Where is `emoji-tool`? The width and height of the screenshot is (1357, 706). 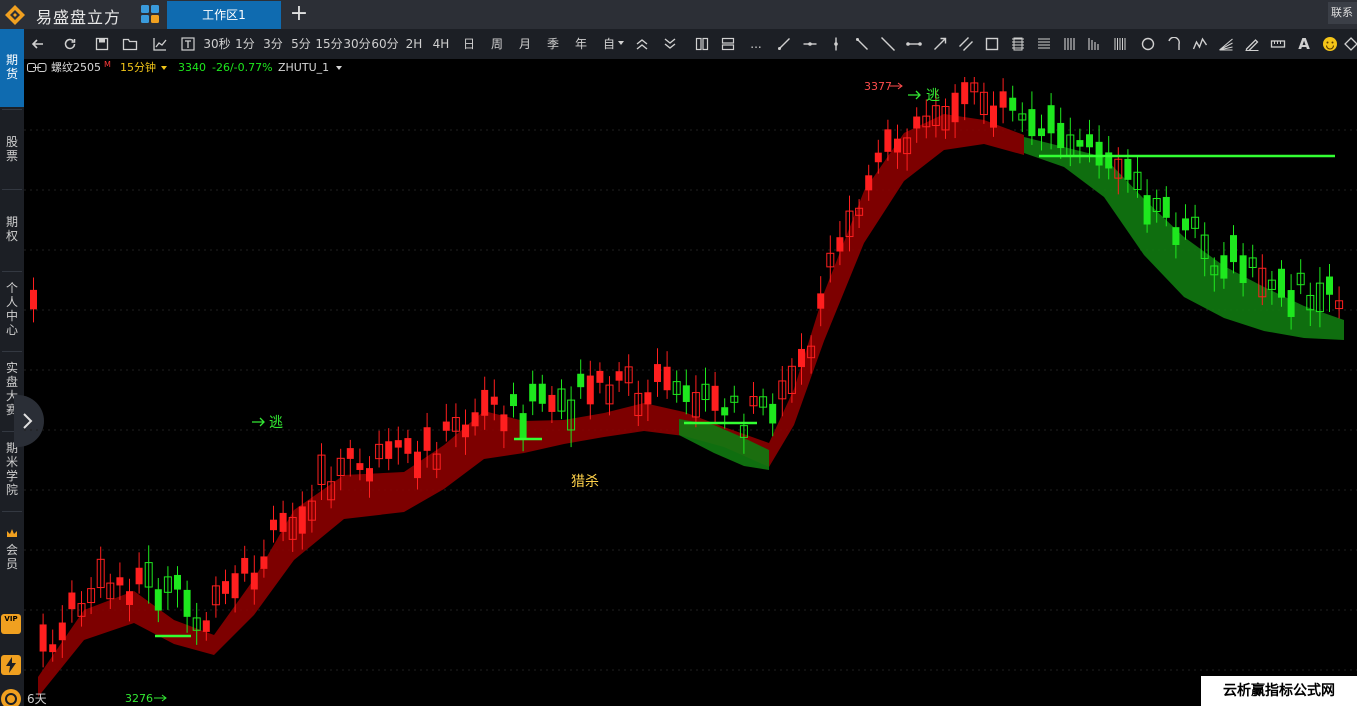 emoji-tool is located at coordinates (1330, 44).